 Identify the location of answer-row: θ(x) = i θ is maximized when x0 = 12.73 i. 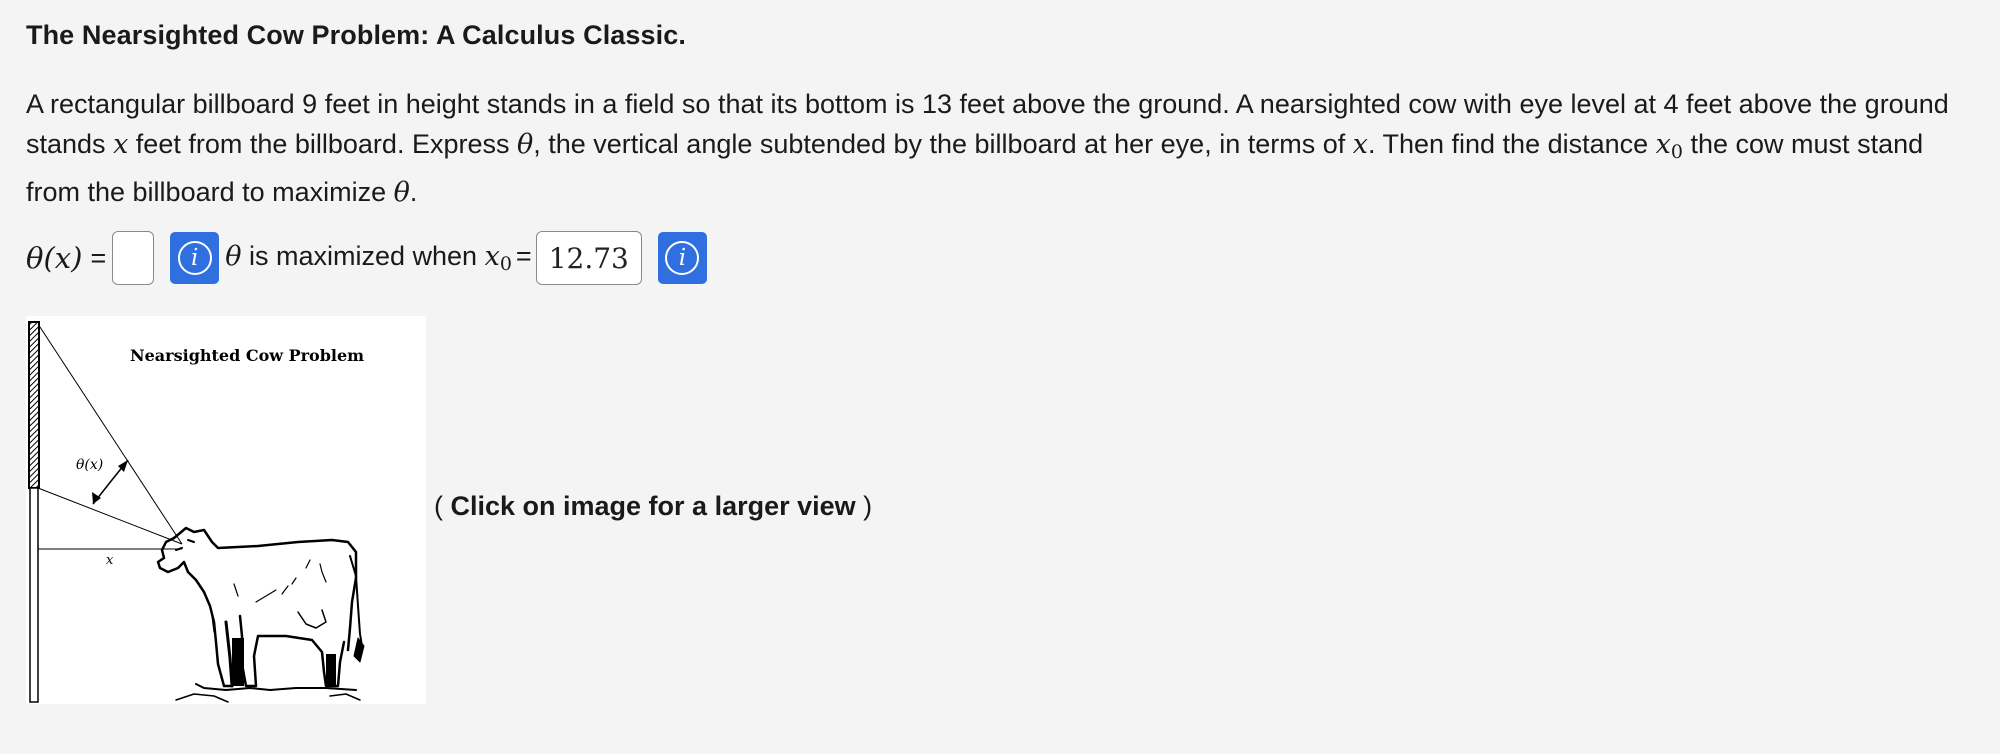
(366, 258).